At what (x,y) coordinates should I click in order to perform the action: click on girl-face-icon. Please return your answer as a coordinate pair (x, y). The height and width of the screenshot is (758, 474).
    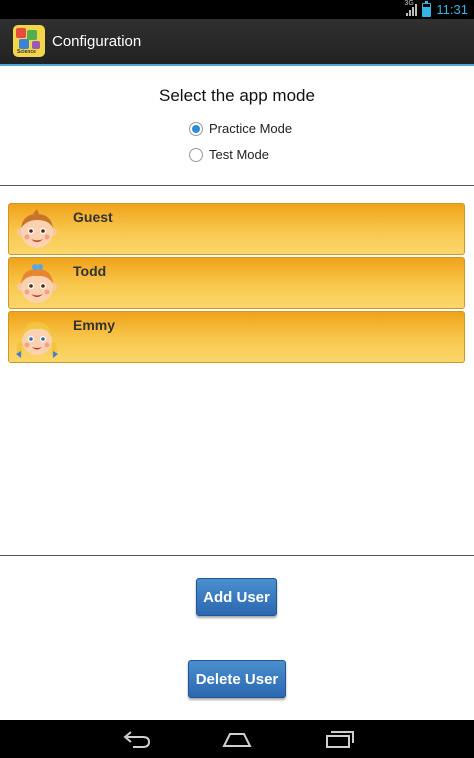
    Looking at the image, I should click on (37, 283).